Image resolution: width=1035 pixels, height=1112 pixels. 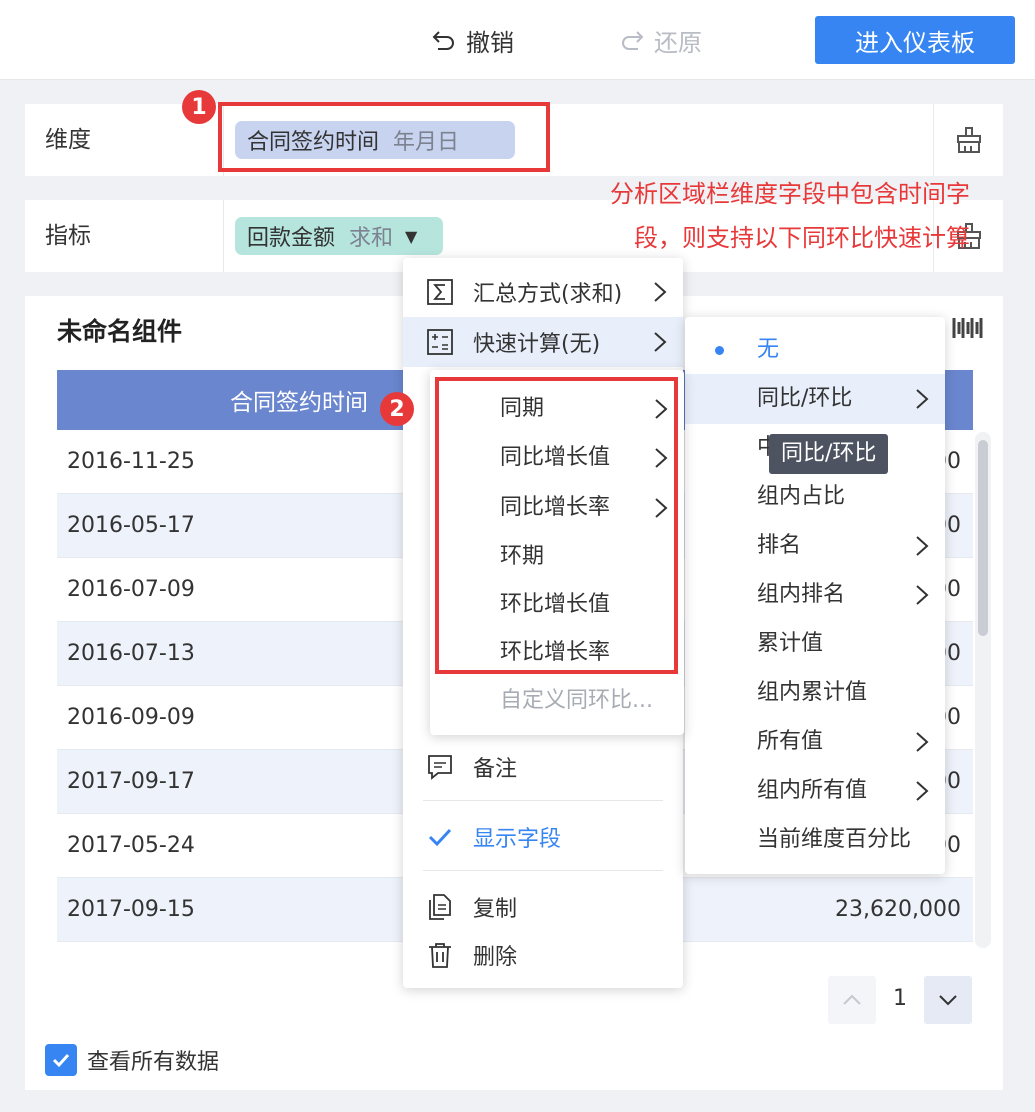 I want to click on quick-calc-item-label: 组内所有值, so click(x=812, y=790).